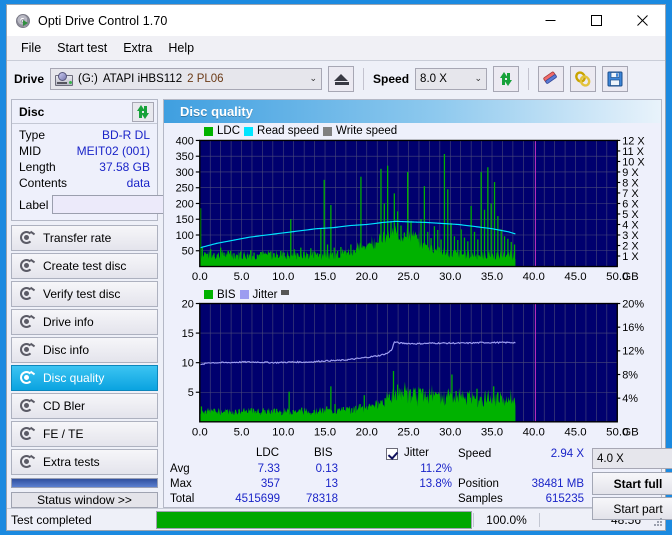 This screenshot has width=672, height=535. What do you see at coordinates (185, 204) in the screenshot?
I see `svg-text: 200` at bounding box center [185, 204].